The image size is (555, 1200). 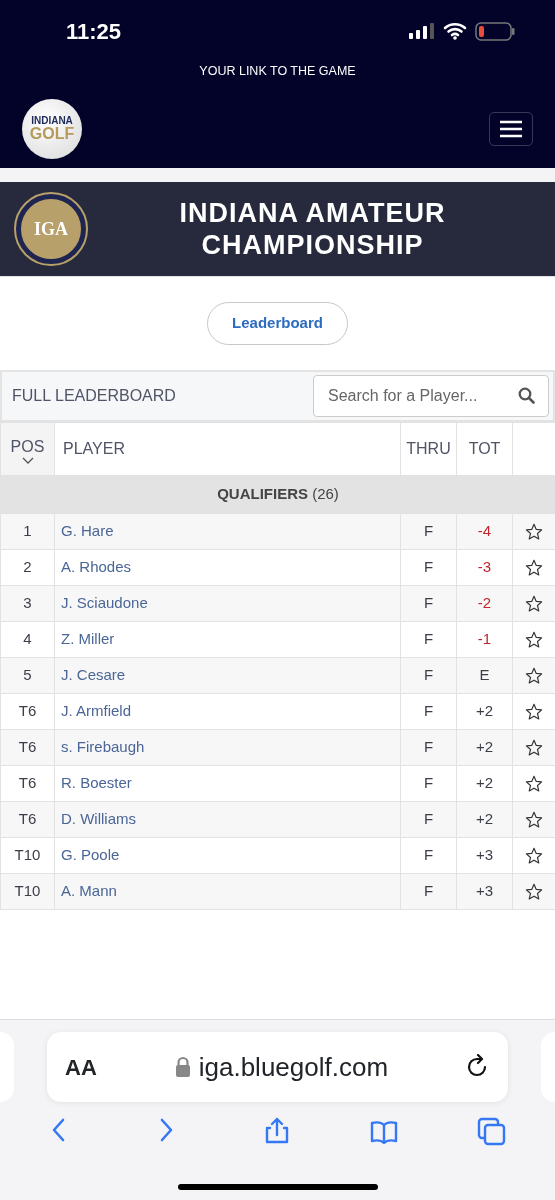 What do you see at coordinates (227, 449) in the screenshot?
I see `column-header: PLAYER` at bounding box center [227, 449].